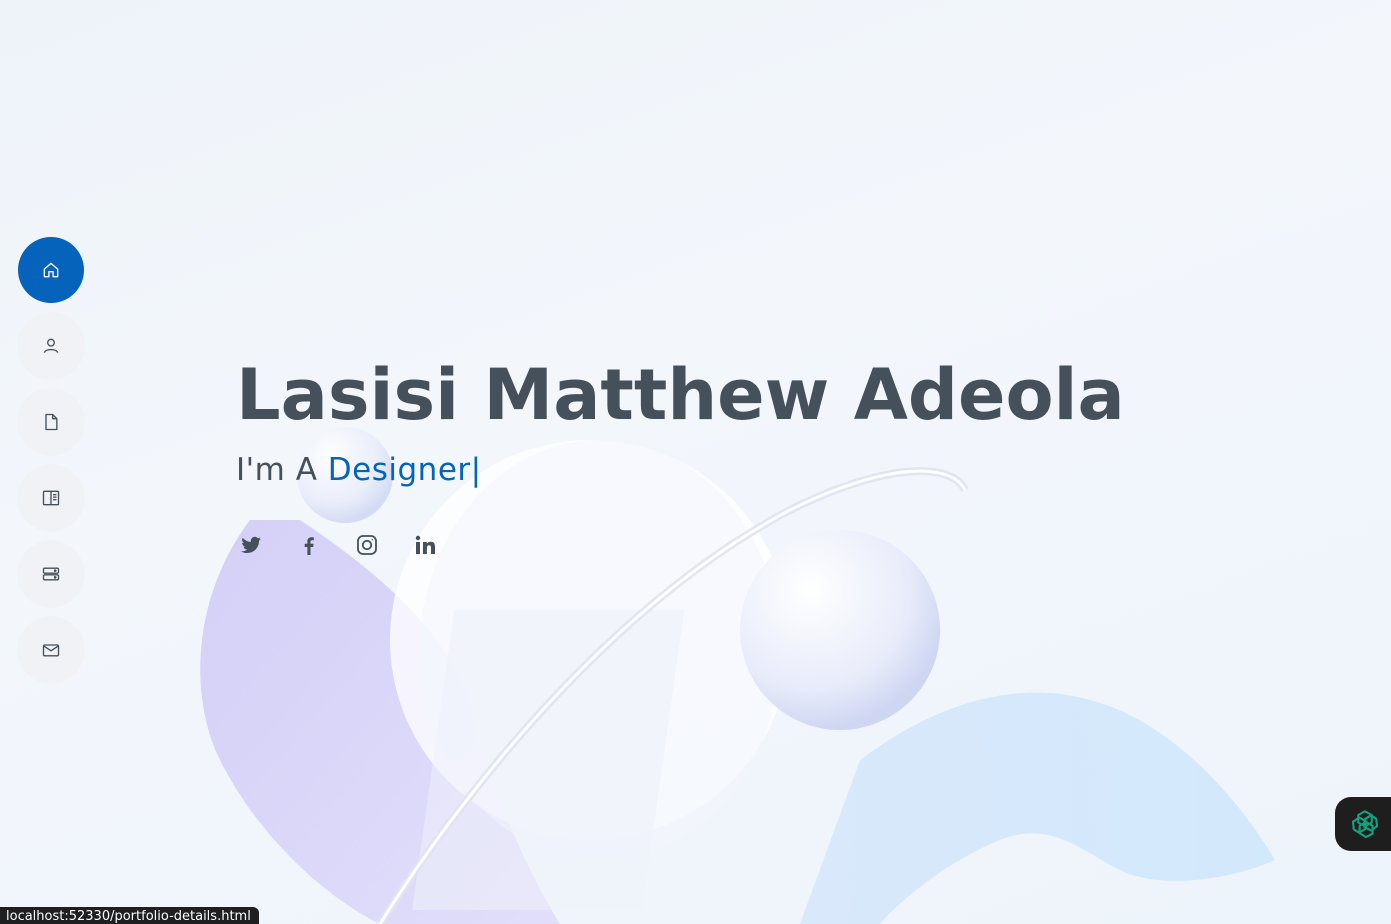 The width and height of the screenshot is (1391, 924). I want to click on openai-logo-icon, so click(1365, 824).